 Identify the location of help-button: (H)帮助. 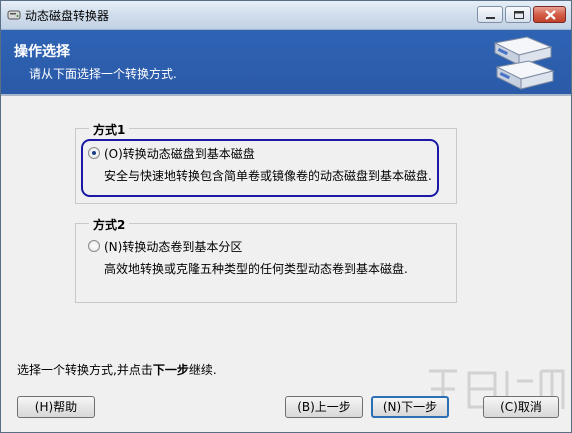
(56, 407).